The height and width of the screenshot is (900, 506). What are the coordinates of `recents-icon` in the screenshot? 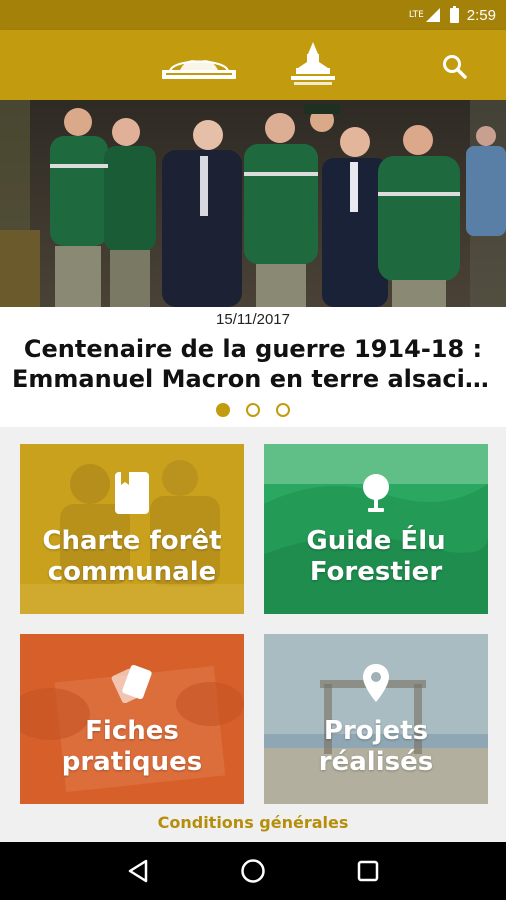 It's located at (368, 871).